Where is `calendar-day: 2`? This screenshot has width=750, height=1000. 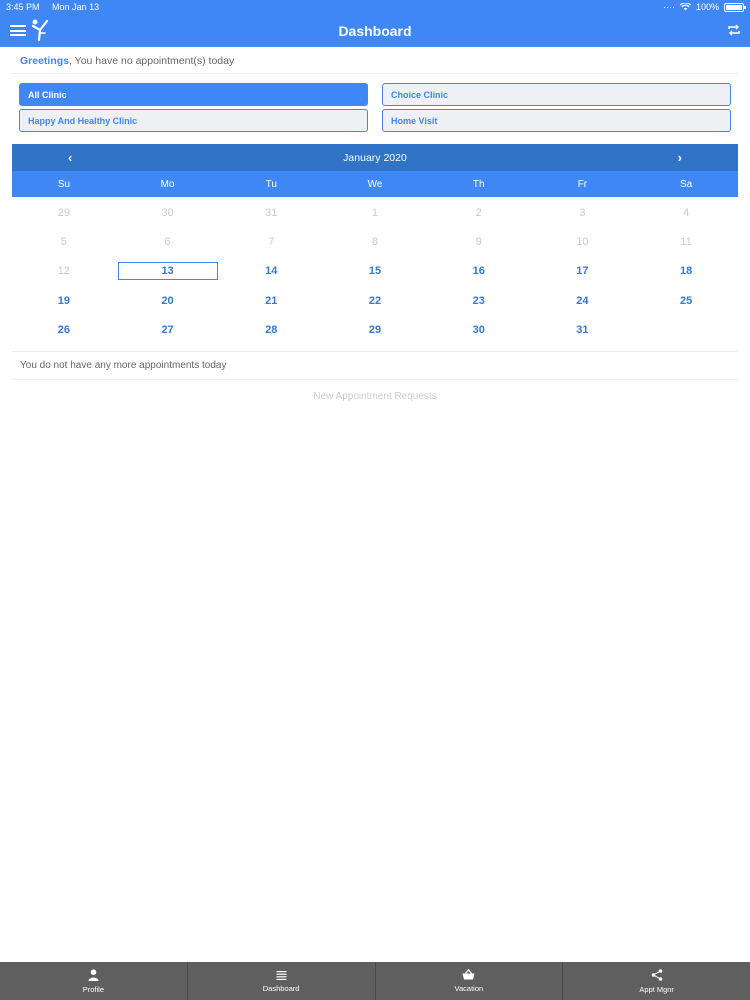 calendar-day: 2 is located at coordinates (479, 212).